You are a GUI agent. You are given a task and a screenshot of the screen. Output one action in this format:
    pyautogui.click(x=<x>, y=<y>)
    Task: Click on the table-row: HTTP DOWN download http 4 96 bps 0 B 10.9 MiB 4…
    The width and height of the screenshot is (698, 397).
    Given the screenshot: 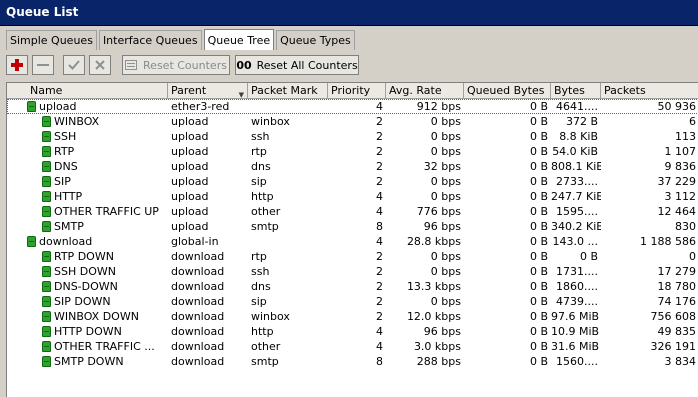 What is the action you would take?
    pyautogui.click(x=352, y=331)
    